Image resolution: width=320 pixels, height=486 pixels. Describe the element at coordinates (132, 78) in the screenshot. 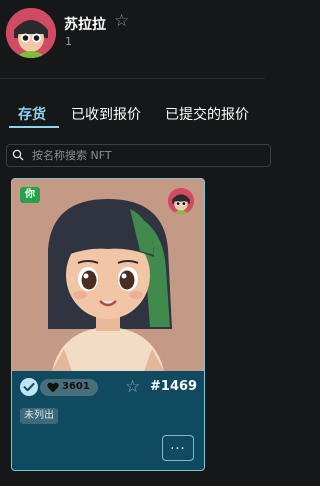

I see `header-divider` at that location.